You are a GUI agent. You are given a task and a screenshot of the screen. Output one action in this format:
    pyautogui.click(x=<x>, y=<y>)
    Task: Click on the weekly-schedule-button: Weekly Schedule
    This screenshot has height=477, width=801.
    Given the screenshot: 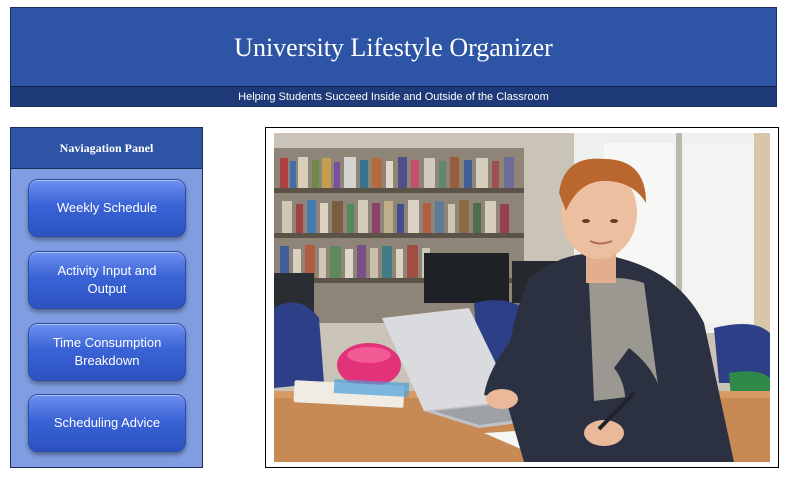 What is the action you would take?
    pyautogui.click(x=107, y=208)
    